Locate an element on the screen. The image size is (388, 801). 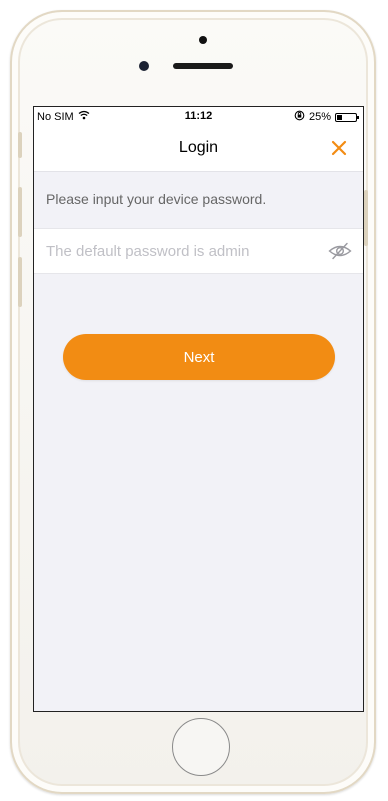
eye-slash-icon is located at coordinates (340, 251).